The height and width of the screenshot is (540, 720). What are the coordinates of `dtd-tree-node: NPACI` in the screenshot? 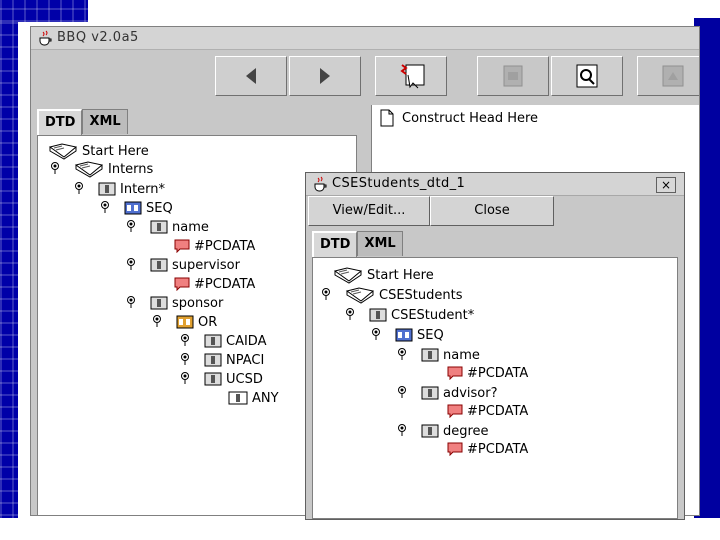 It's located at (223, 360).